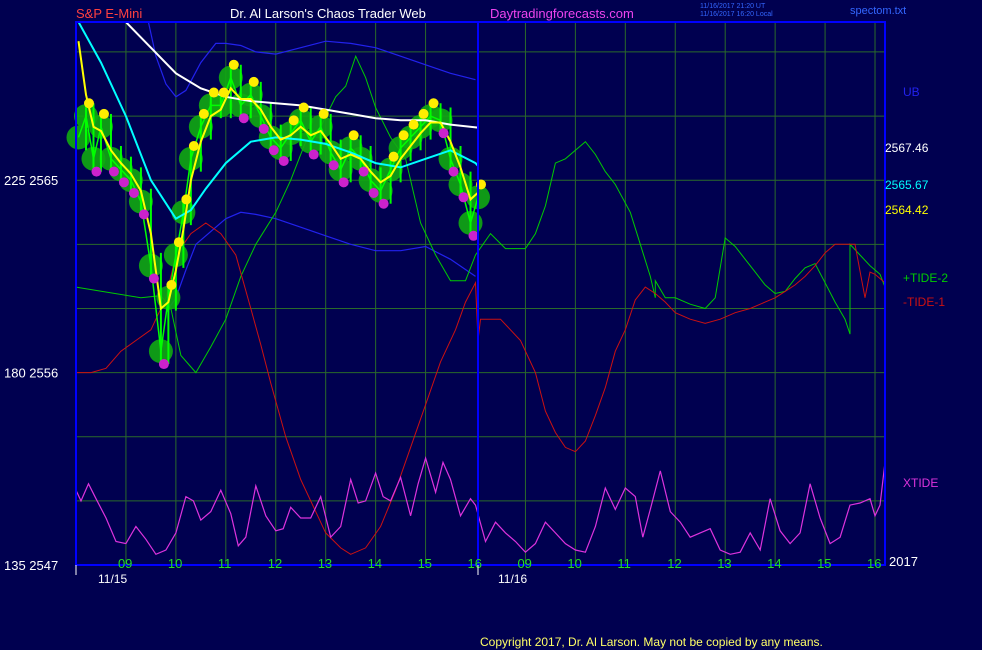 The width and height of the screenshot is (982, 650). What do you see at coordinates (925, 278) in the screenshot?
I see `right-label-tide-plus: +TIDE-2` at bounding box center [925, 278].